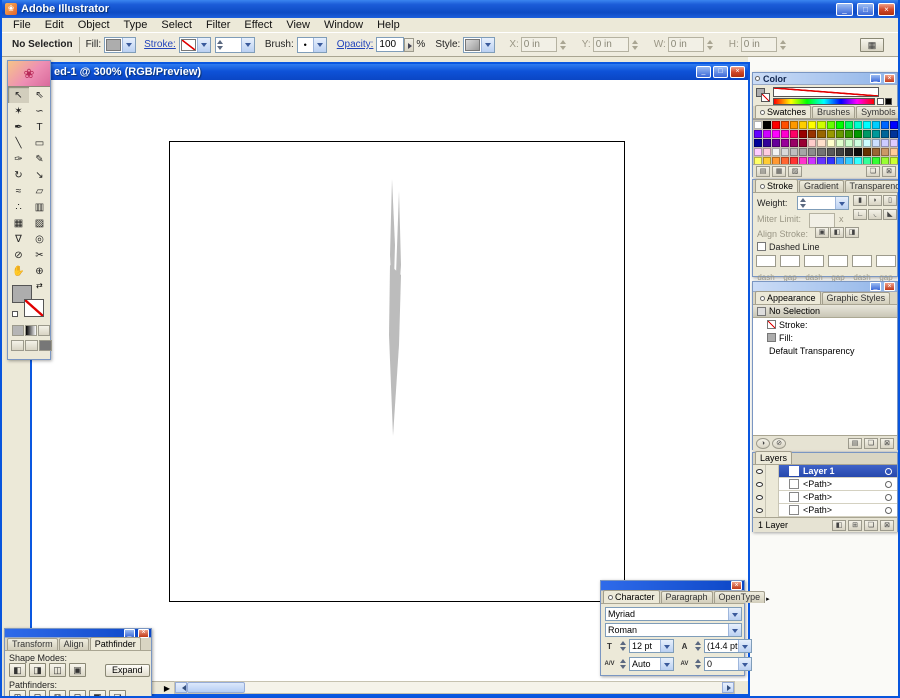 This screenshot has height=698, width=900. Describe the element at coordinates (18, 223) in the screenshot. I see `mesh-tool-icon: ▦` at that location.